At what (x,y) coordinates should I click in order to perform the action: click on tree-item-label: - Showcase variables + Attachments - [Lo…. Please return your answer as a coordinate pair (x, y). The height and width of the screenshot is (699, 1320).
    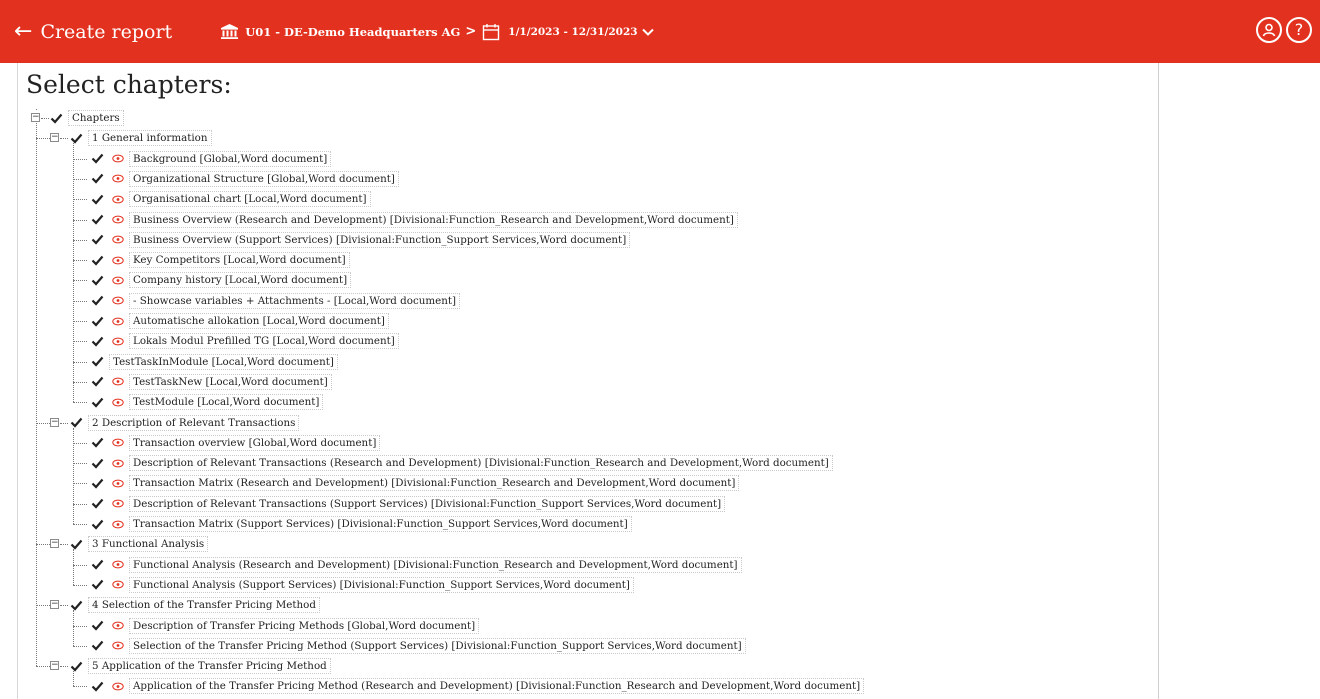
    Looking at the image, I should click on (294, 300).